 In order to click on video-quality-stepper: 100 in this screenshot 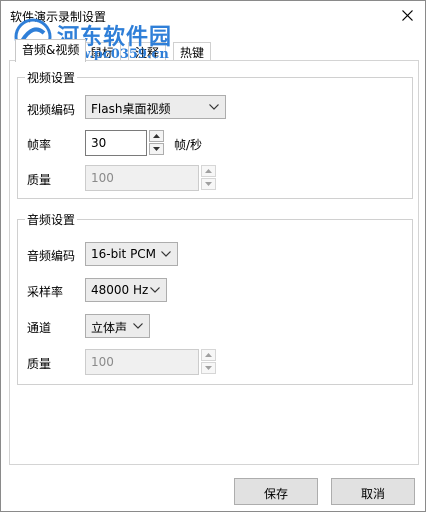, I will do `click(151, 178)`.